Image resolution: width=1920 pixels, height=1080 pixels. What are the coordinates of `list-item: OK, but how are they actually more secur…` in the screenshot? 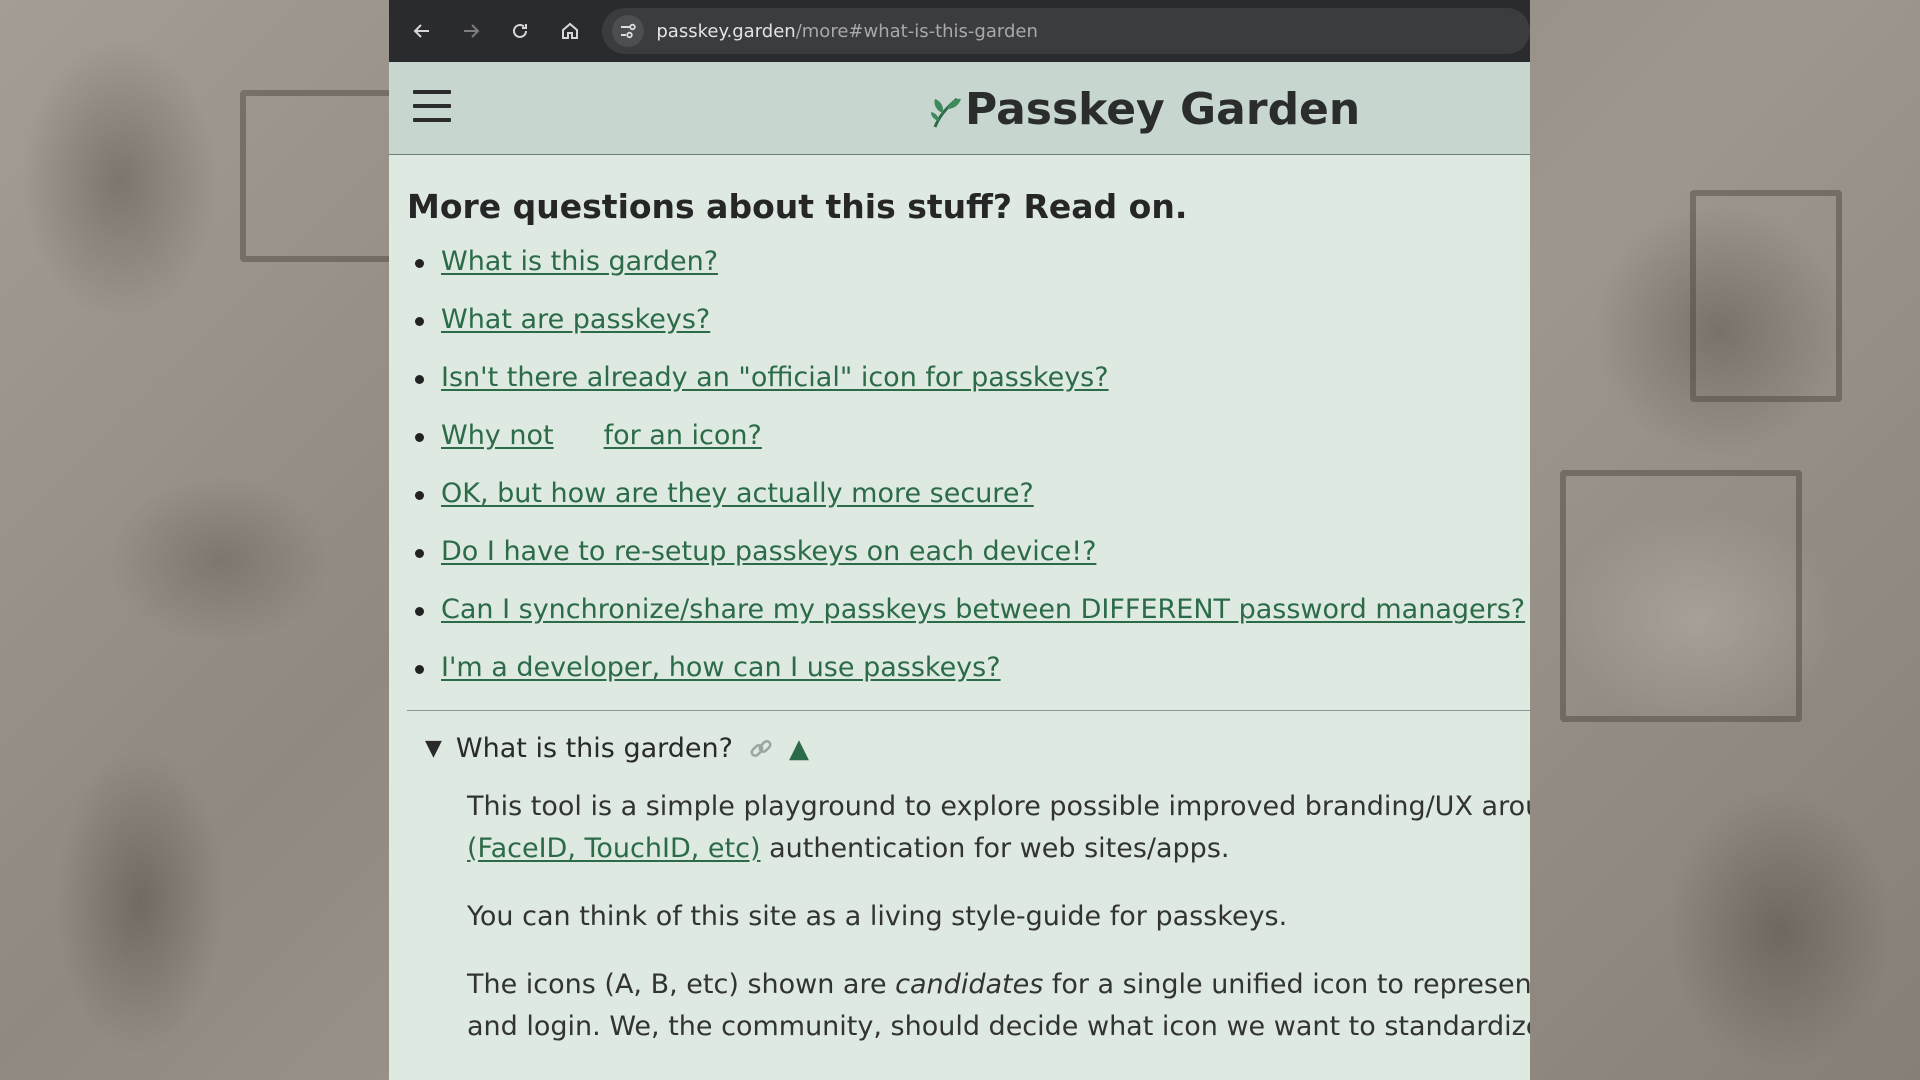 It's located at (972, 493).